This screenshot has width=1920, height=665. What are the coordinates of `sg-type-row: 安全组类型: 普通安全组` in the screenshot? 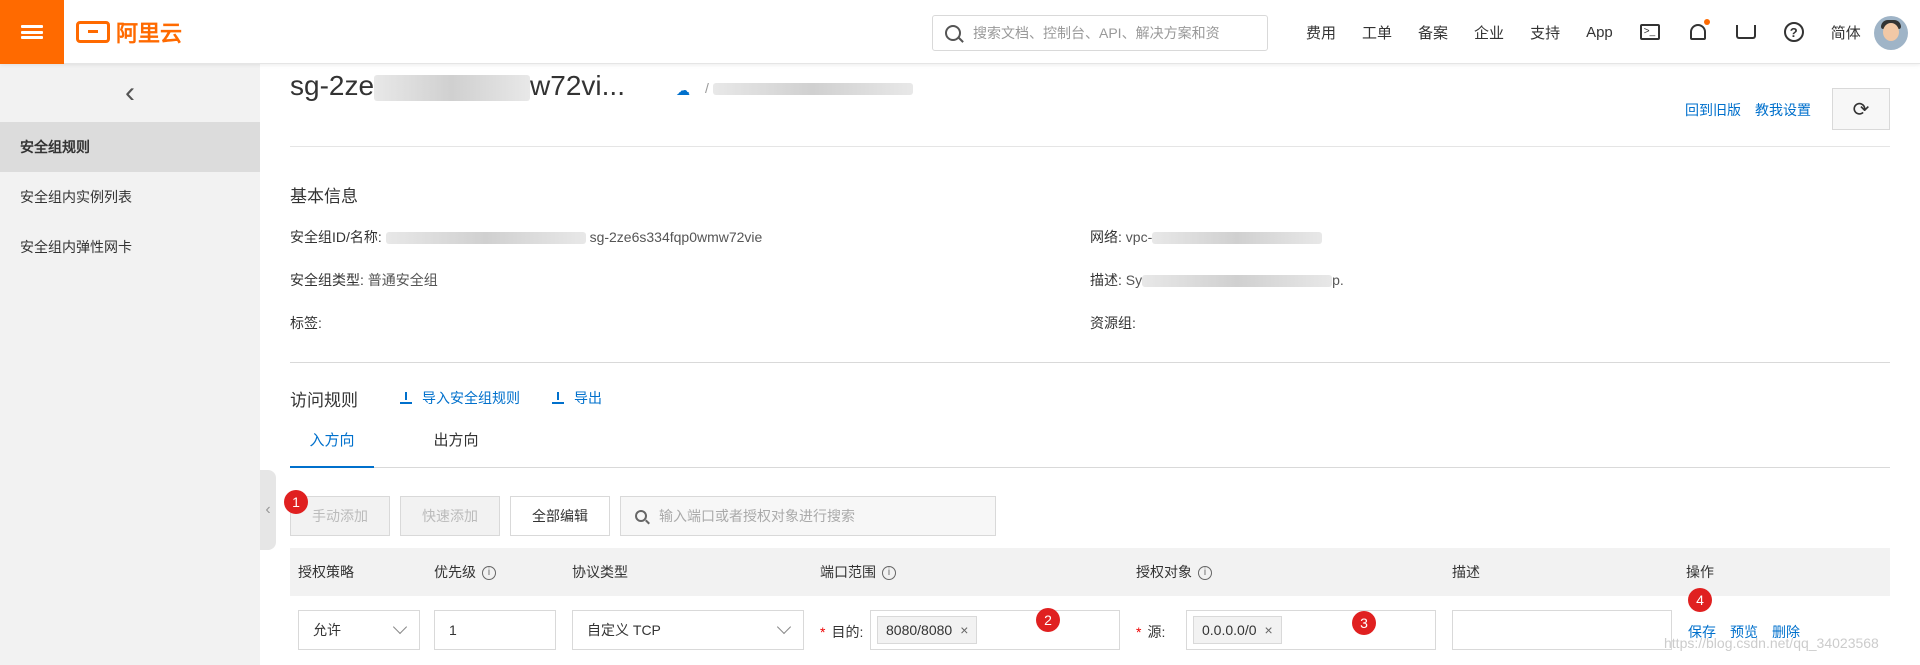 It's located at (364, 280).